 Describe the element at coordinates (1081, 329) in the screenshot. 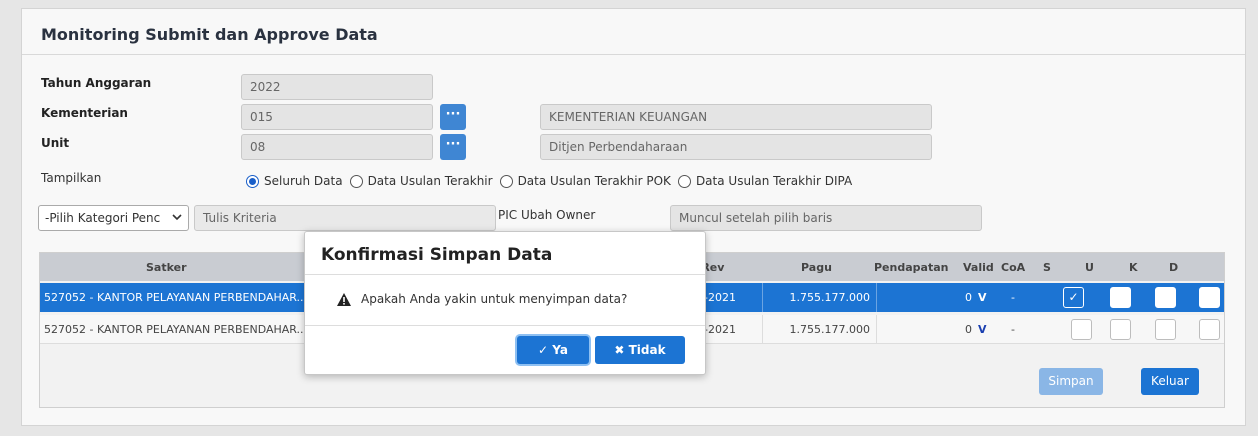

I see `checkbox-s` at that location.